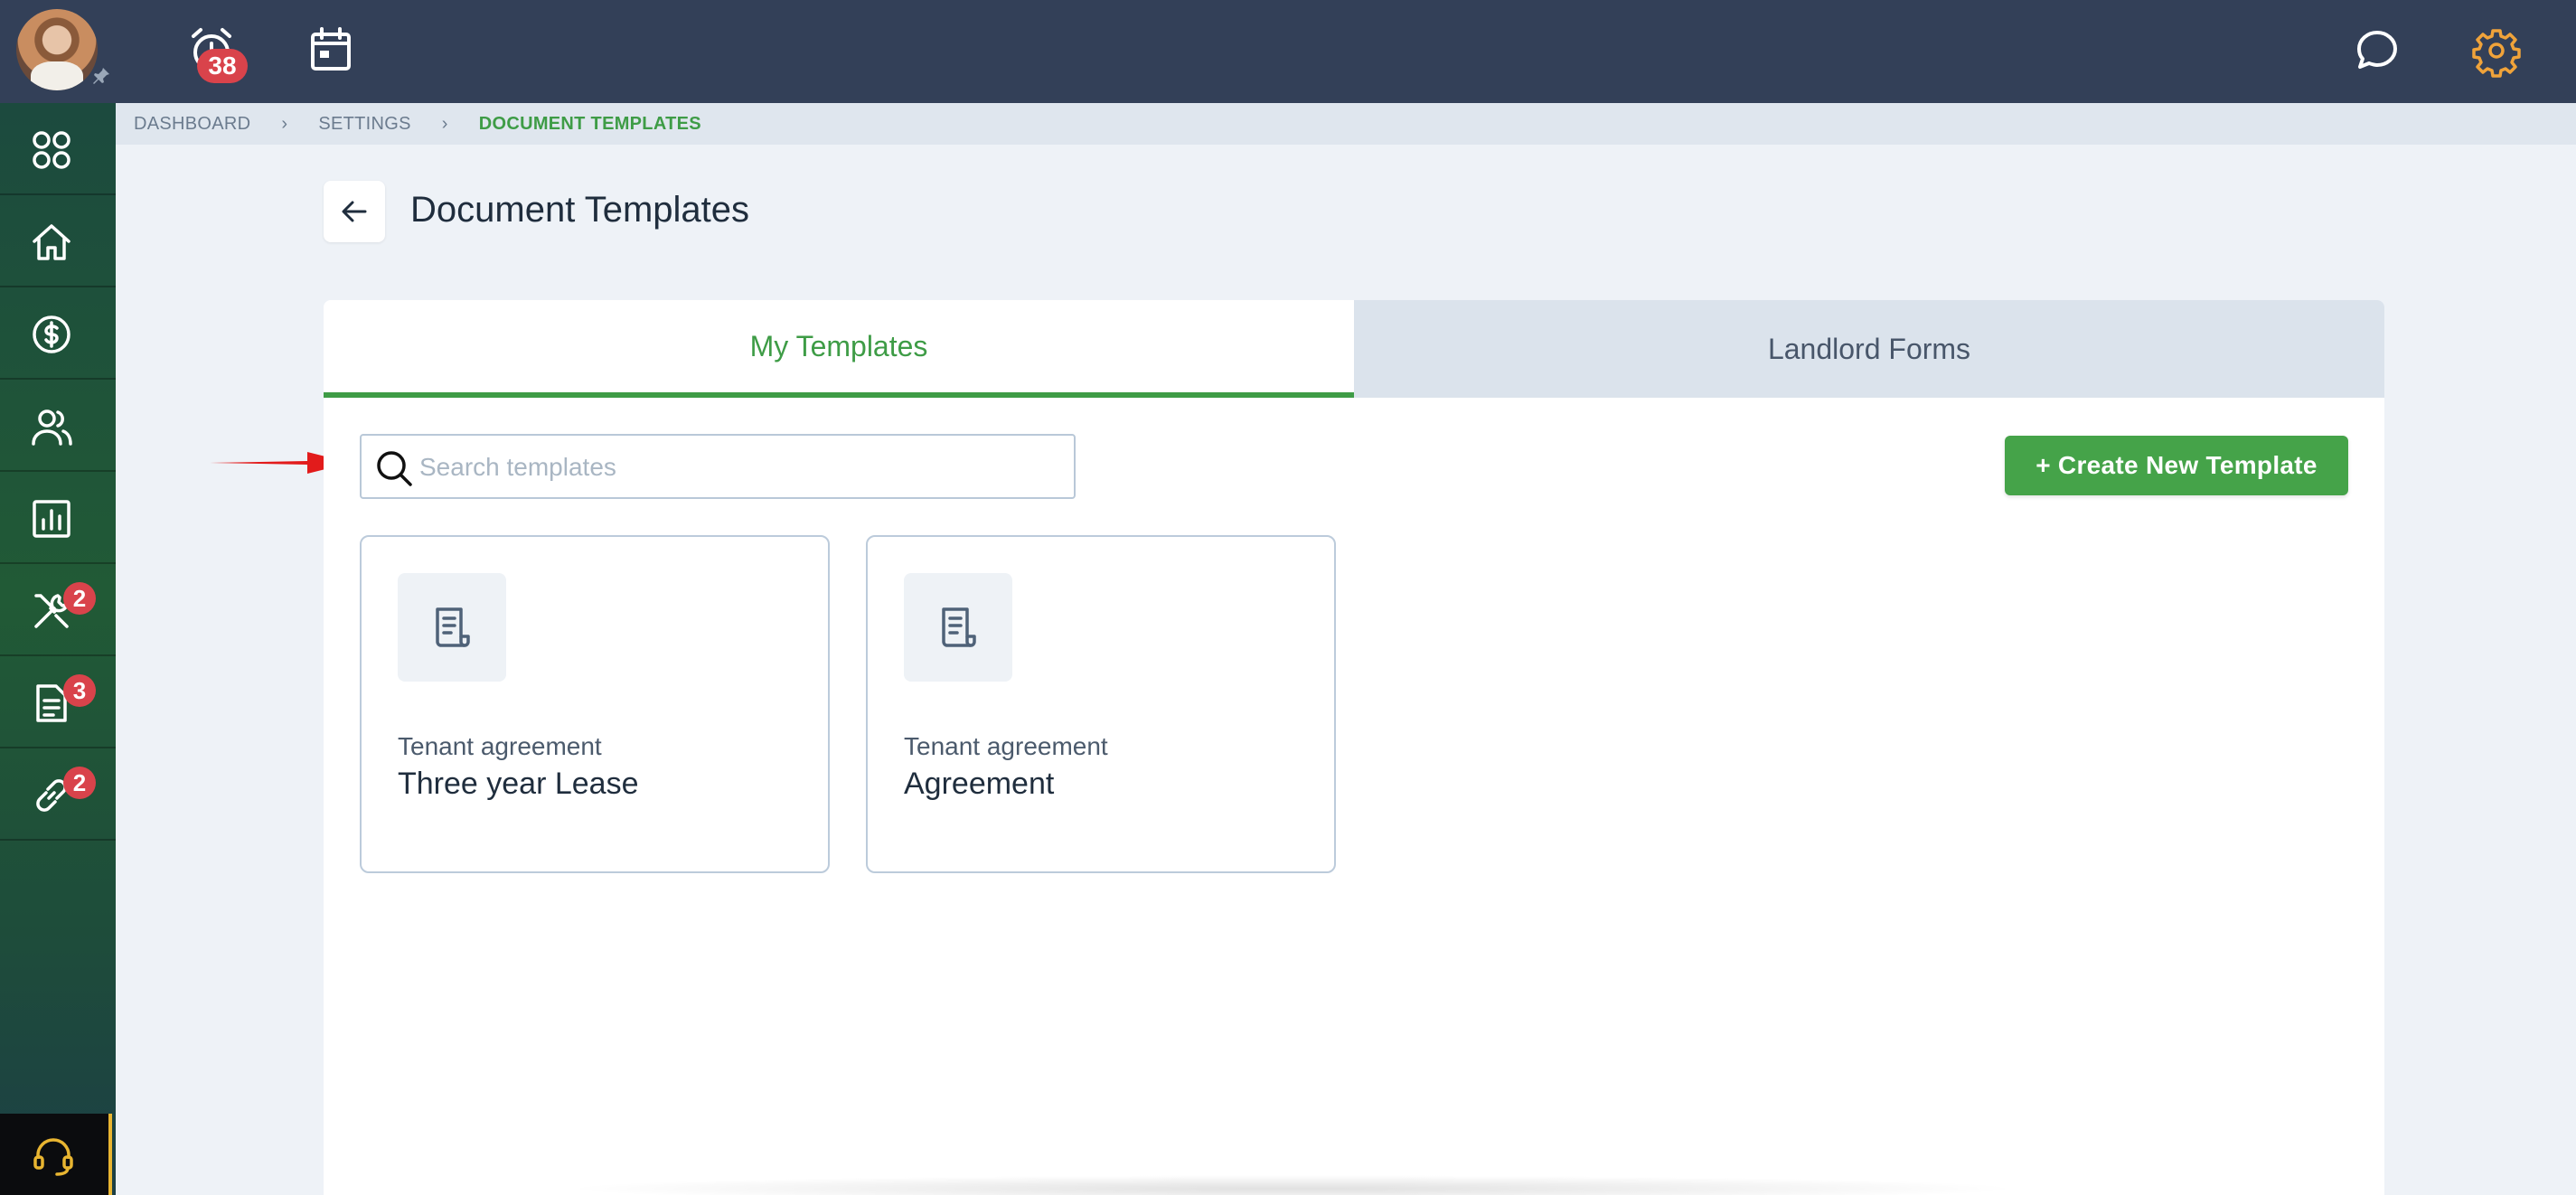 This screenshot has height=1195, width=2576. Describe the element at coordinates (589, 123) in the screenshot. I see `breadcrumb-current: DOCUMENT TEMPLATES` at that location.